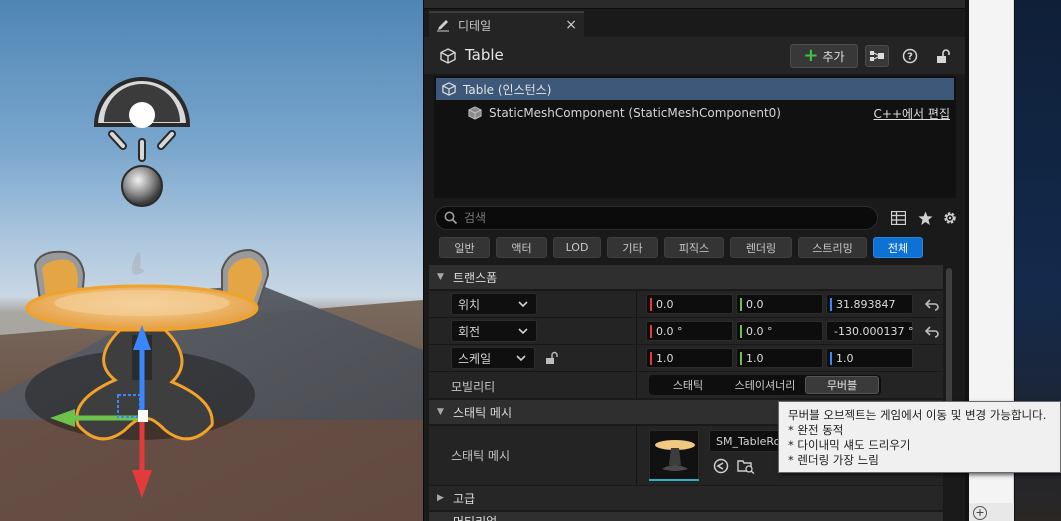 This screenshot has height=521, width=1061. What do you see at coordinates (779, 304) in the screenshot?
I see `location-y-field: 0.0` at bounding box center [779, 304].